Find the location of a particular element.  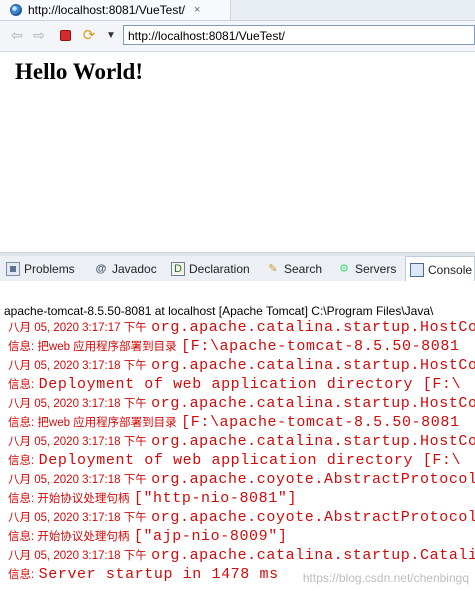

tab-search: ✎ Search is located at coordinates (294, 268).